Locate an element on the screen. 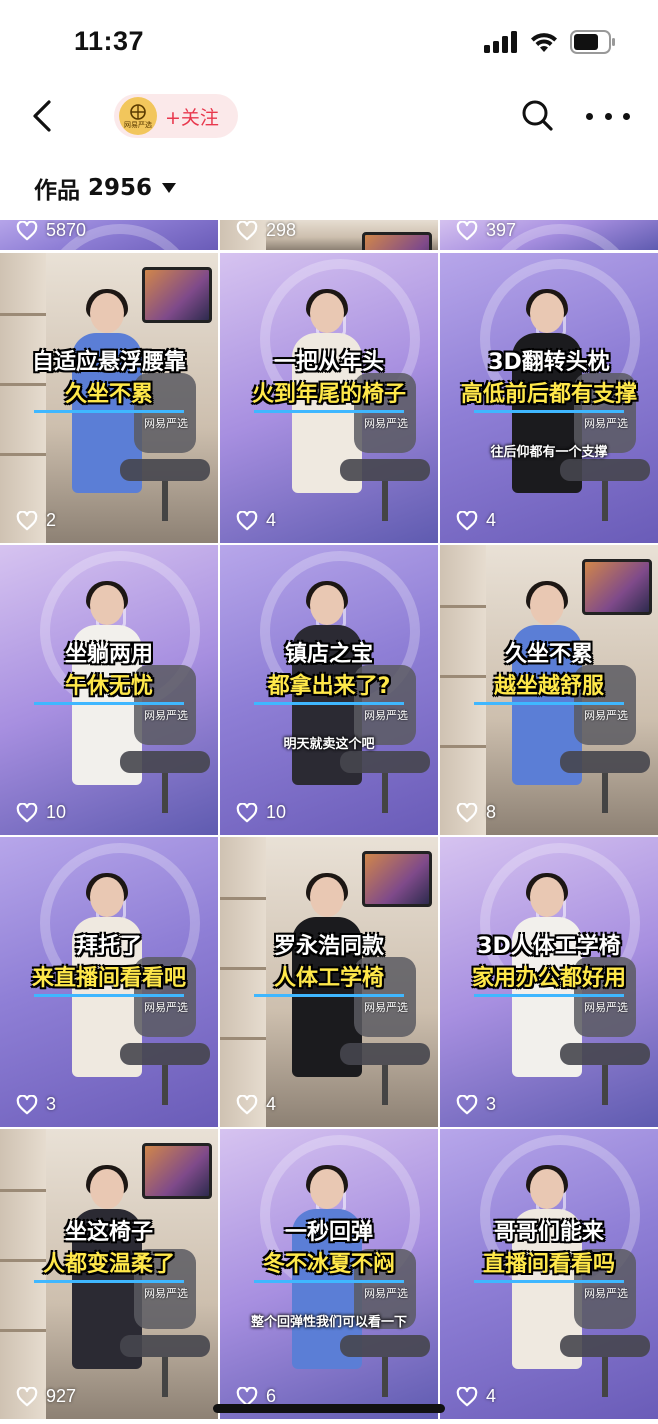 The width and height of the screenshot is (658, 1424). video-tile: 一秒回弹 冬不冰夏不闷 网易严选 整个回弹性我们可以看一下 6 is located at coordinates (329, 1274).